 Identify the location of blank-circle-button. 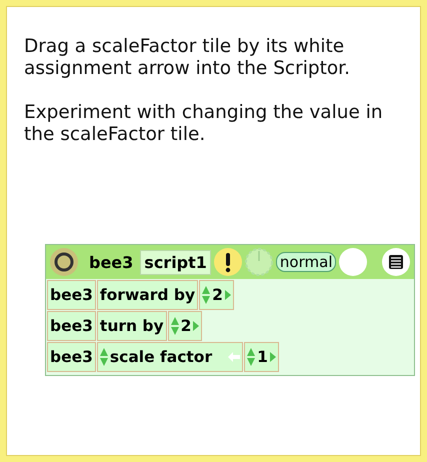
(353, 262).